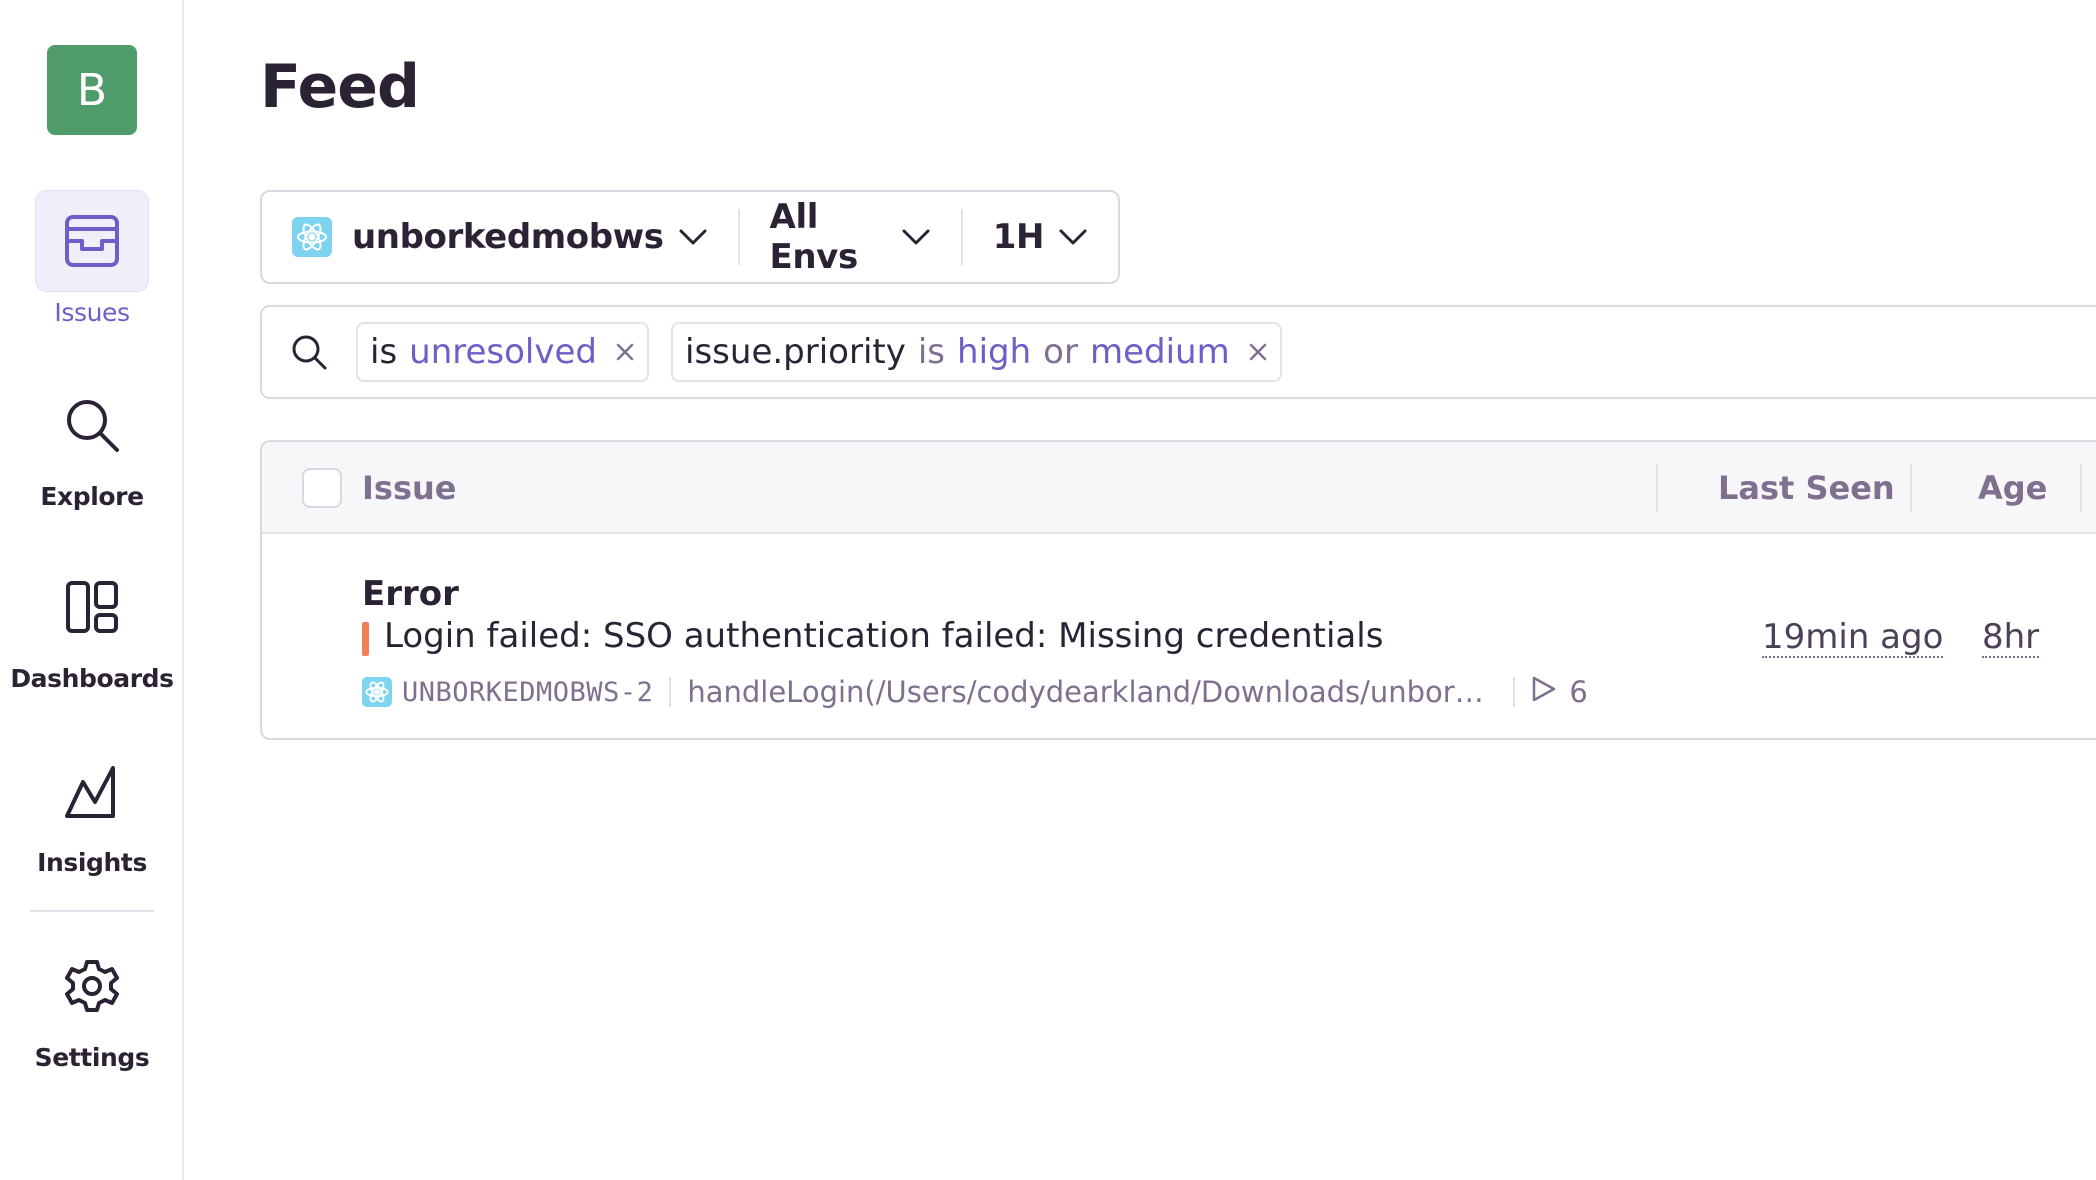  What do you see at coordinates (92, 911) in the screenshot?
I see `sidebar-divider` at bounding box center [92, 911].